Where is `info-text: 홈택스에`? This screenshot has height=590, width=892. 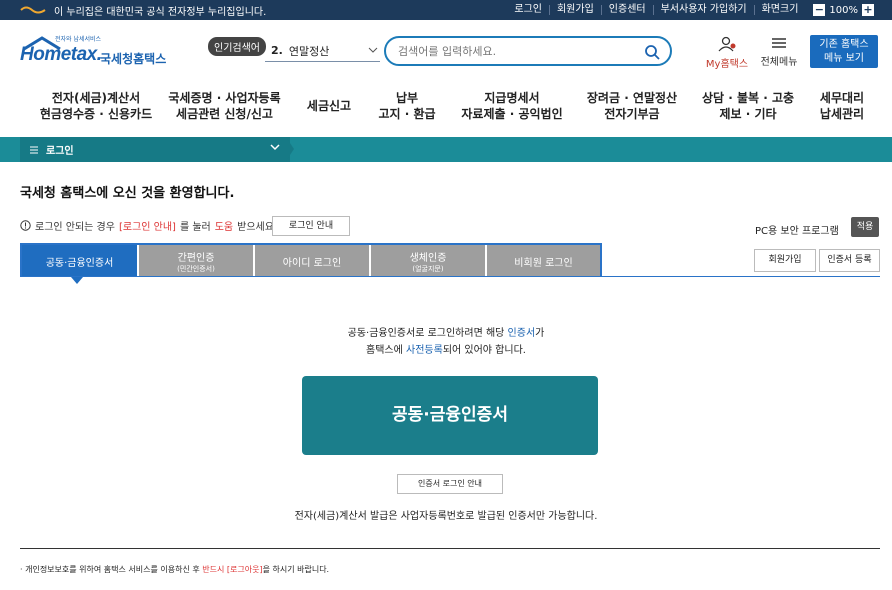 info-text: 홈택스에 is located at coordinates (386, 350).